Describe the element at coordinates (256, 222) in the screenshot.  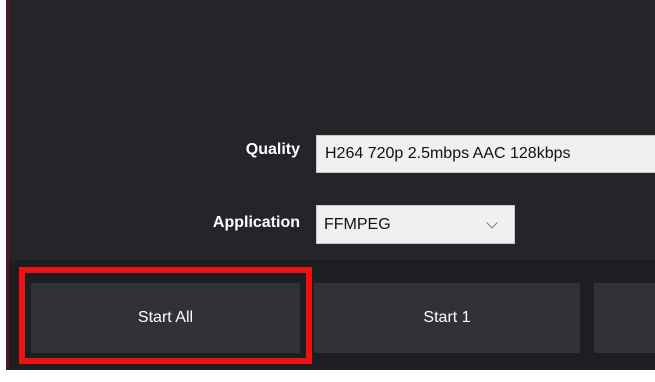
I see `application-label: Application` at that location.